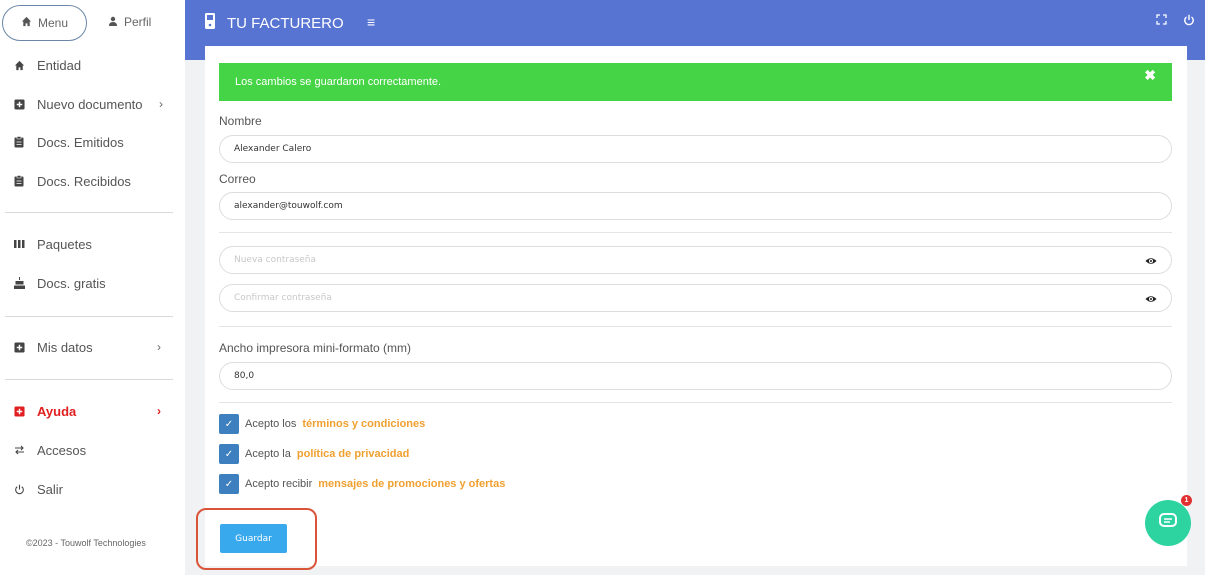 The width and height of the screenshot is (1205, 575). Describe the element at coordinates (93, 489) in the screenshot. I see `sidebar-item-salir: Salir` at that location.